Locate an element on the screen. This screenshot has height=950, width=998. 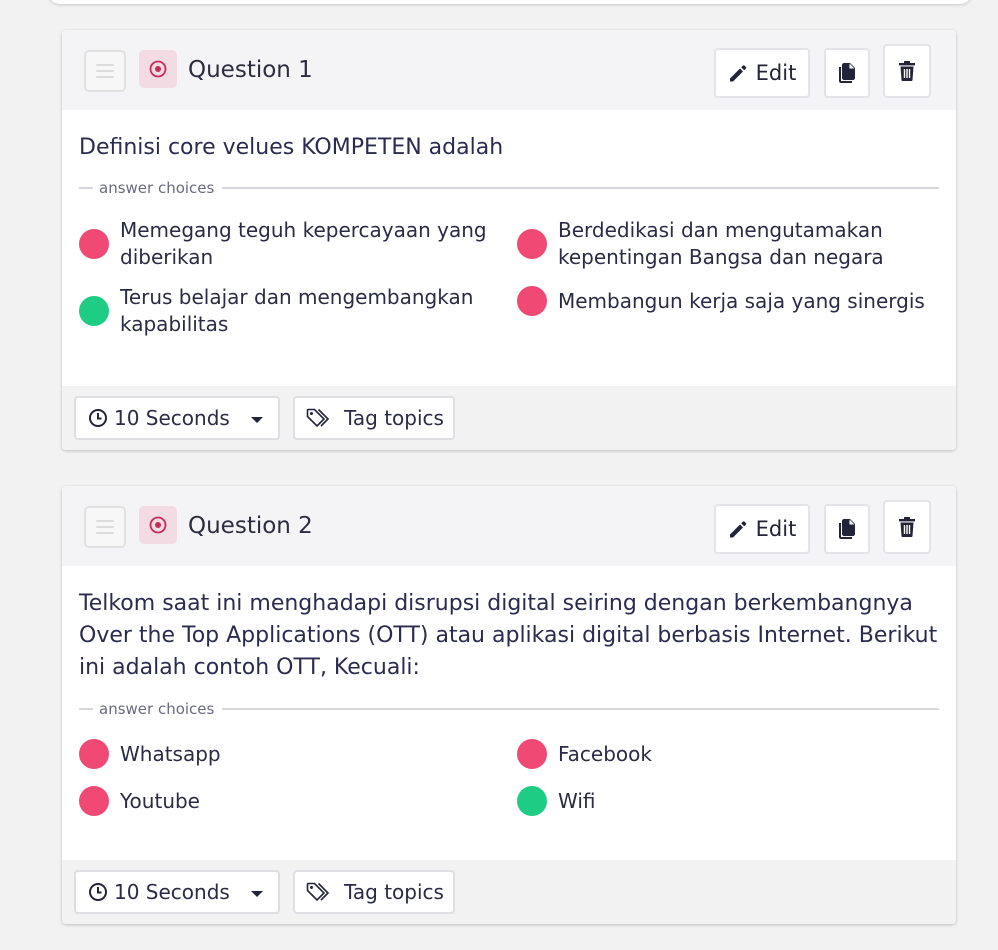
question-title: Question 1 is located at coordinates (250, 70).